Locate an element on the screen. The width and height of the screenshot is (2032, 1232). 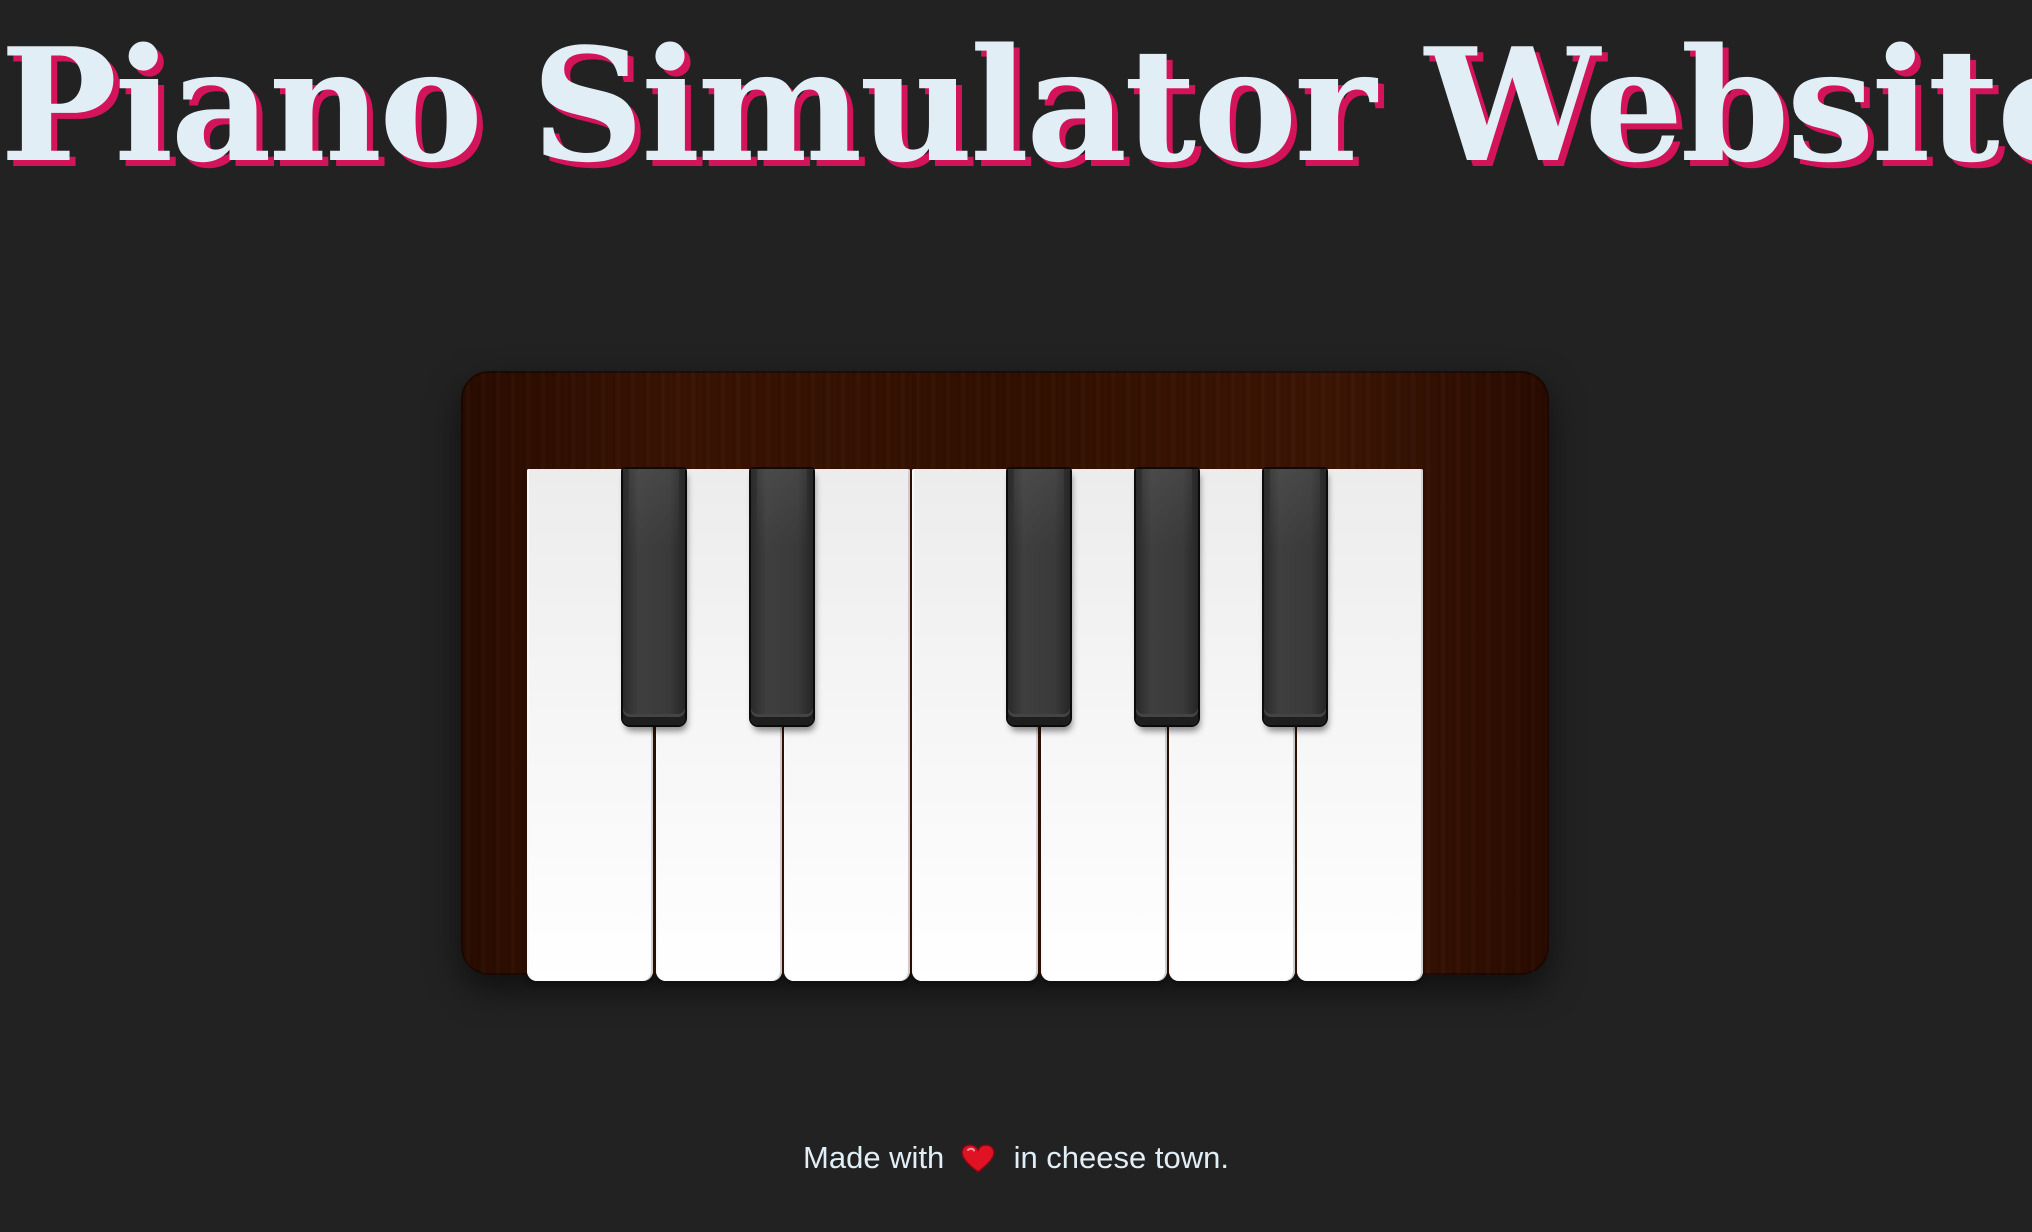
heart-icon is located at coordinates (978, 1164).